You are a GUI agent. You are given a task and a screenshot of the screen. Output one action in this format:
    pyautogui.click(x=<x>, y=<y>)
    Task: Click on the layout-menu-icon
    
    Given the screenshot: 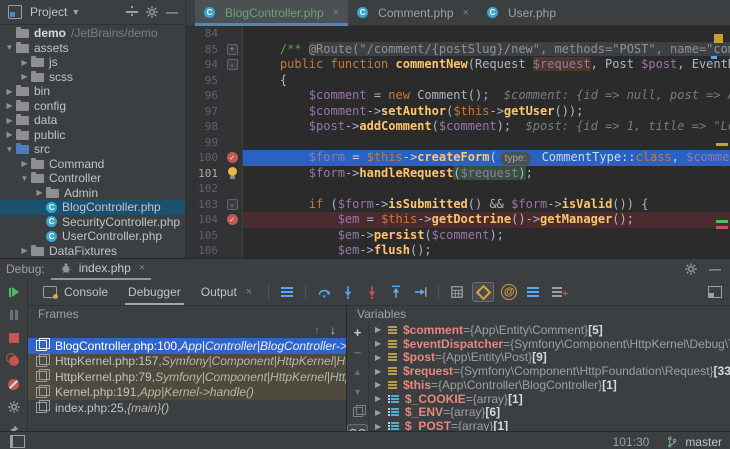 What is the action you would take?
    pyautogui.click(x=287, y=292)
    